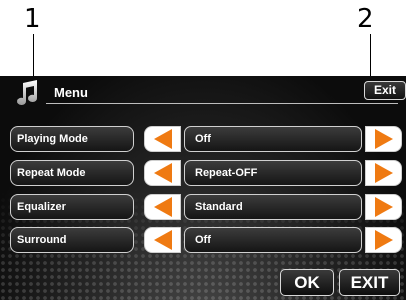 Image resolution: width=406 pixels, height=300 pixels. I want to click on header-divider, so click(222, 103).